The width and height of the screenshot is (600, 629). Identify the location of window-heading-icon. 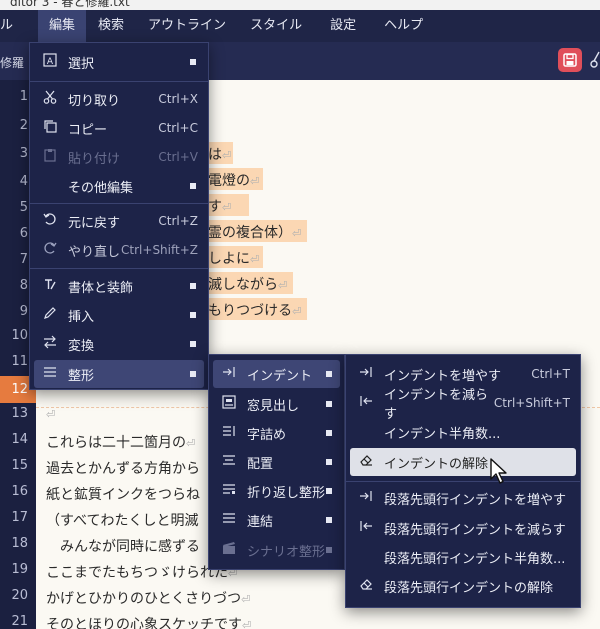
(229, 404).